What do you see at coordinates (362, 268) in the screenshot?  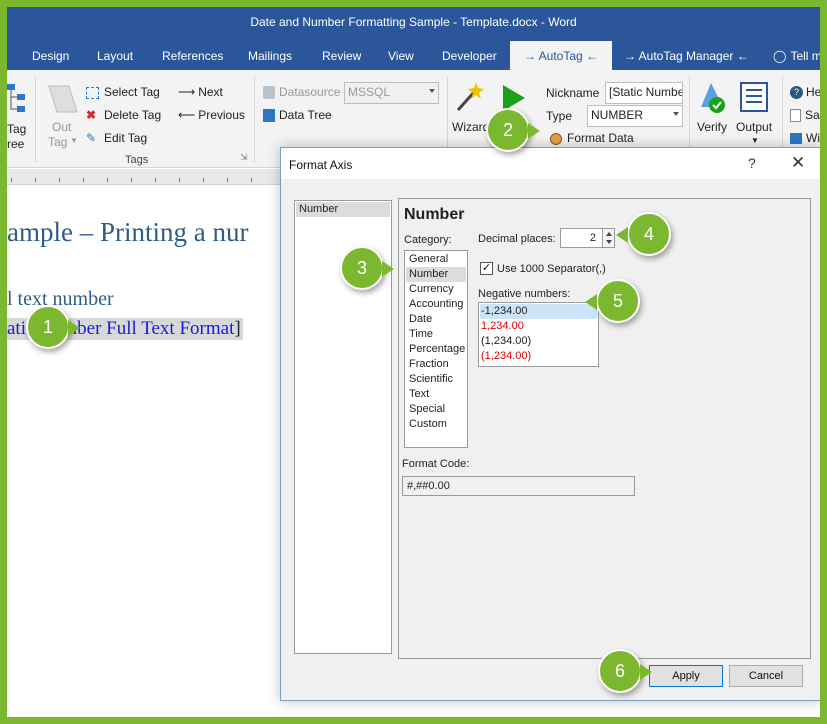 I see `callout-marker: 3` at bounding box center [362, 268].